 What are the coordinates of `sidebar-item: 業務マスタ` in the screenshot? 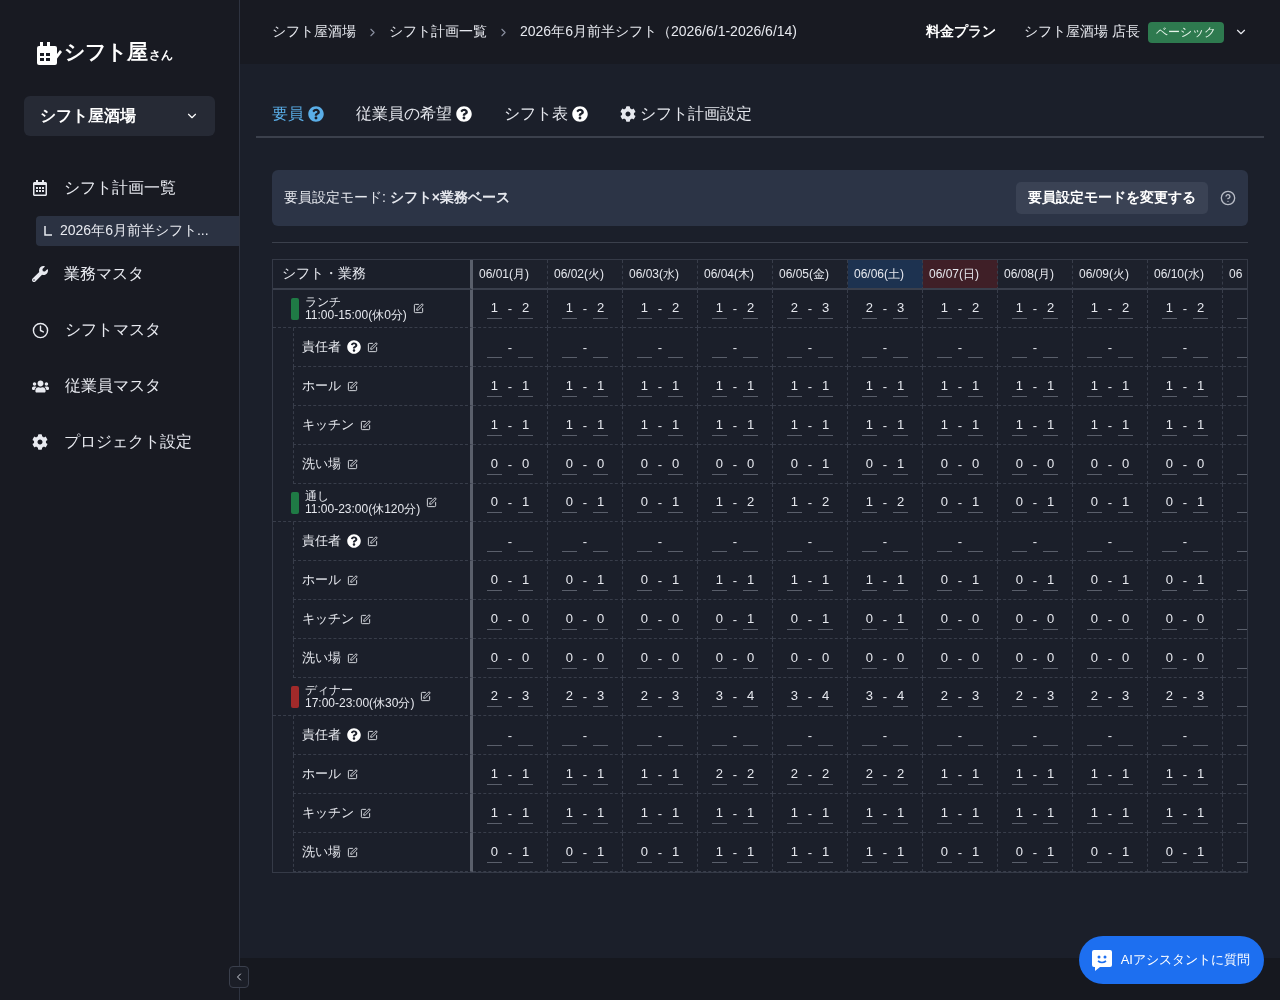 It's located at (119, 274).